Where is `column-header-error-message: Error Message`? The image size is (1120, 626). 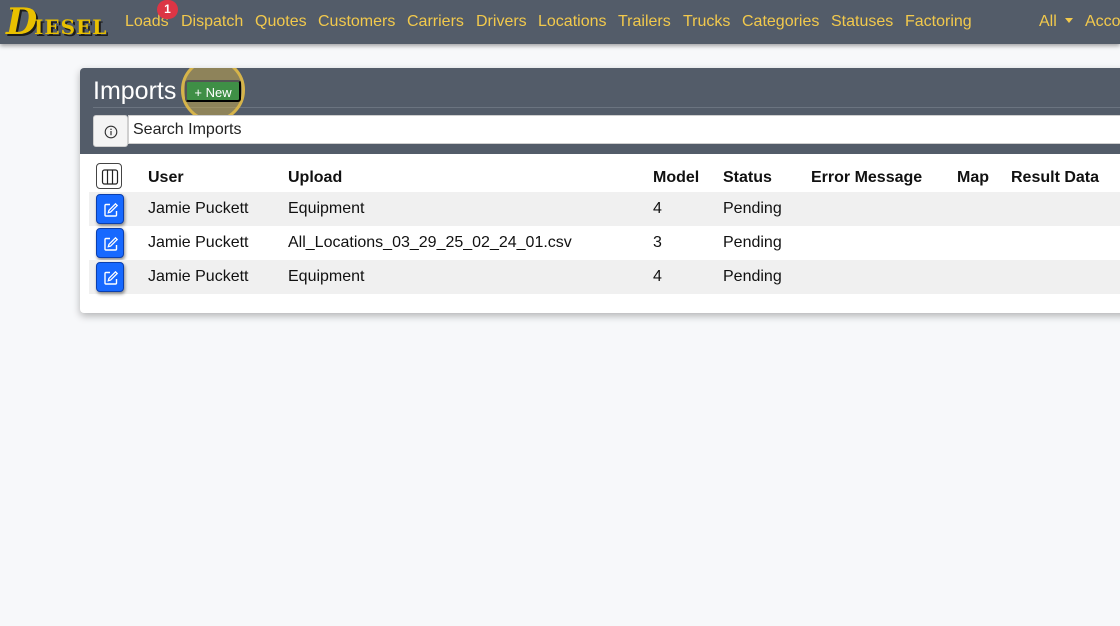 column-header-error-message: Error Message is located at coordinates (866, 178).